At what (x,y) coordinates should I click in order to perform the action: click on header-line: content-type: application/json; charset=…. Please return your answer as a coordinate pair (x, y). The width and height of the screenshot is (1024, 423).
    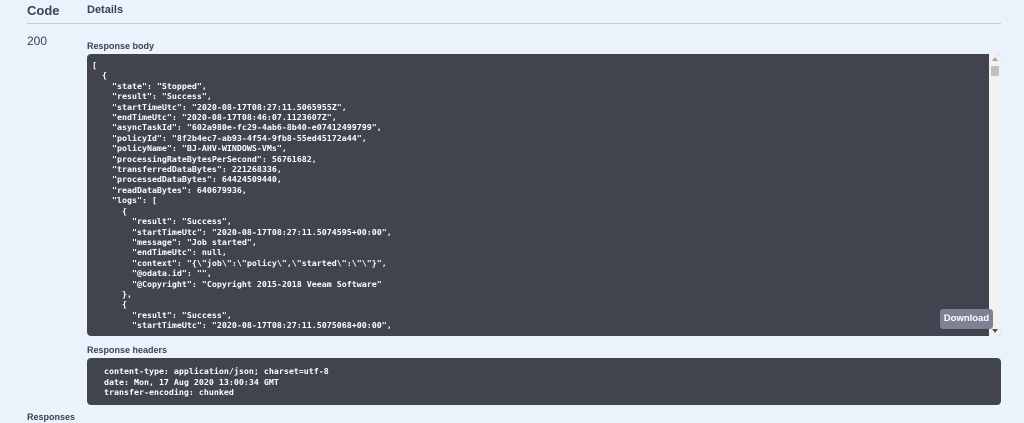
    Looking at the image, I should click on (216, 371).